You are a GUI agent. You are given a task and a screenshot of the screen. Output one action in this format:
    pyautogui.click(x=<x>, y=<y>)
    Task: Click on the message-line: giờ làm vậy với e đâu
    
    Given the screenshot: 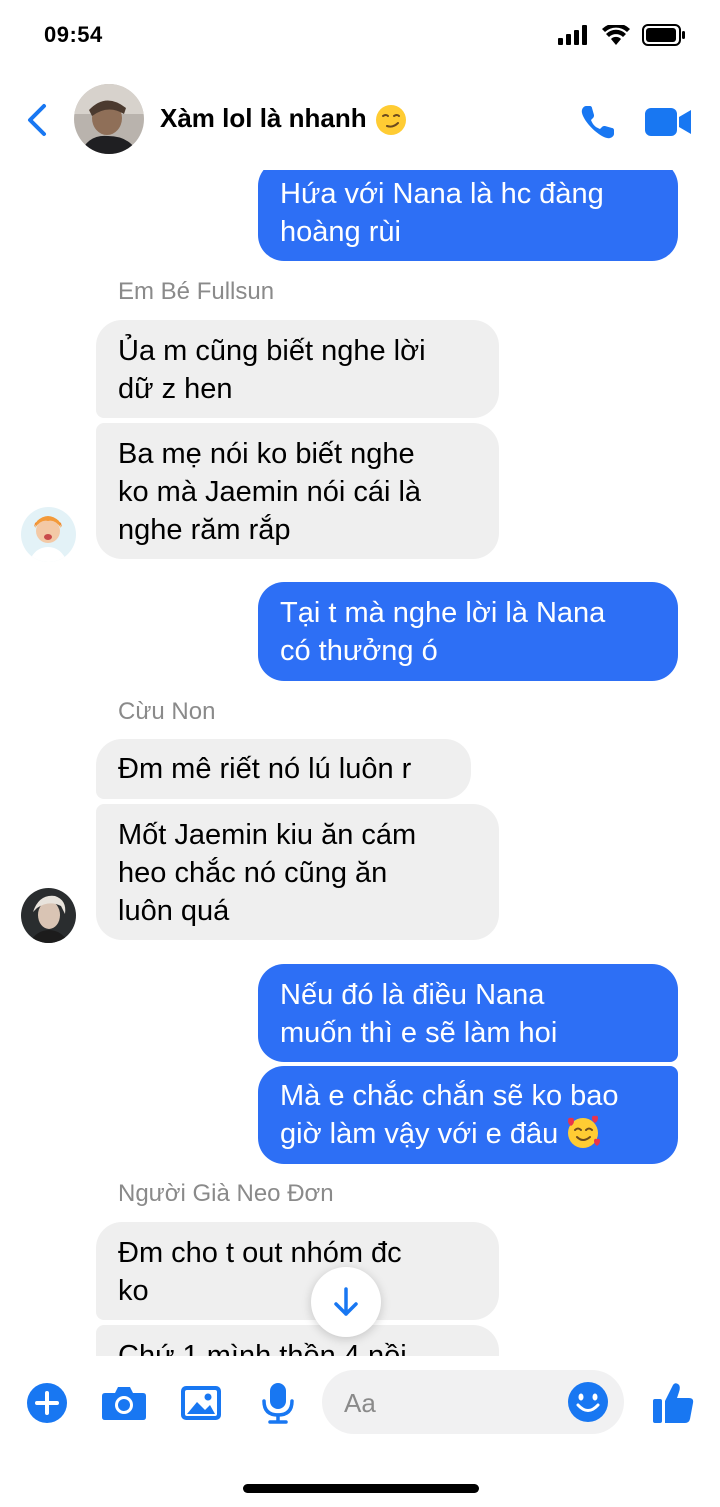 What is the action you would take?
    pyautogui.click(x=468, y=1134)
    